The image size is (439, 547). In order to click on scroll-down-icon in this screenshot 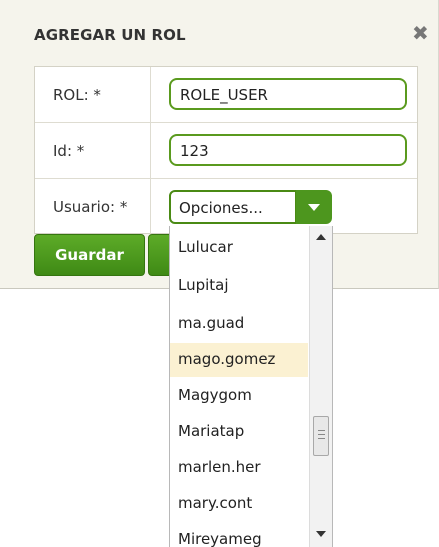, I will do `click(321, 534)`.